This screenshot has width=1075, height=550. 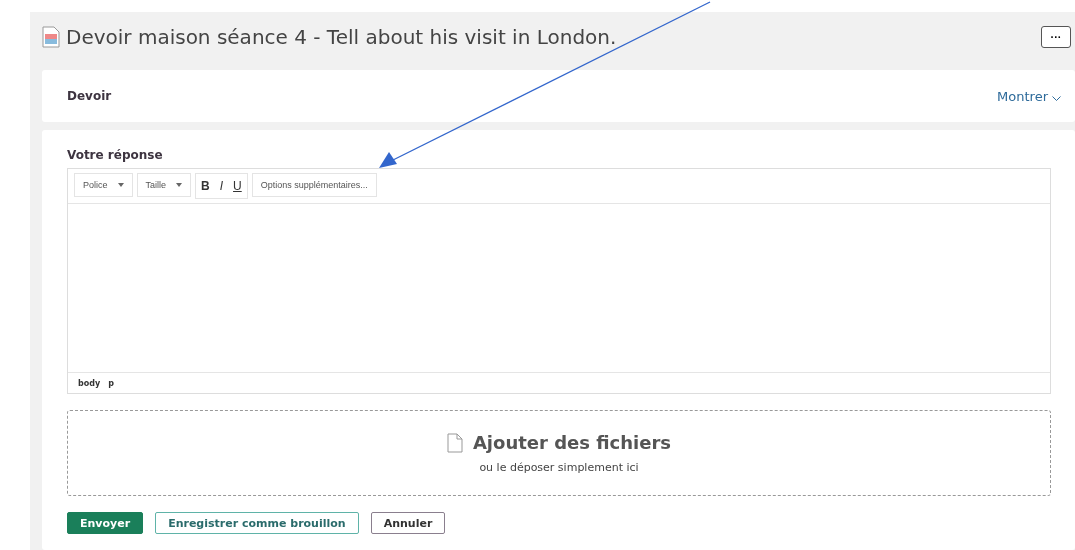 I want to click on file-drop-zone: Ajouter des fichiers ou le déposer simplement ici, so click(x=559, y=453).